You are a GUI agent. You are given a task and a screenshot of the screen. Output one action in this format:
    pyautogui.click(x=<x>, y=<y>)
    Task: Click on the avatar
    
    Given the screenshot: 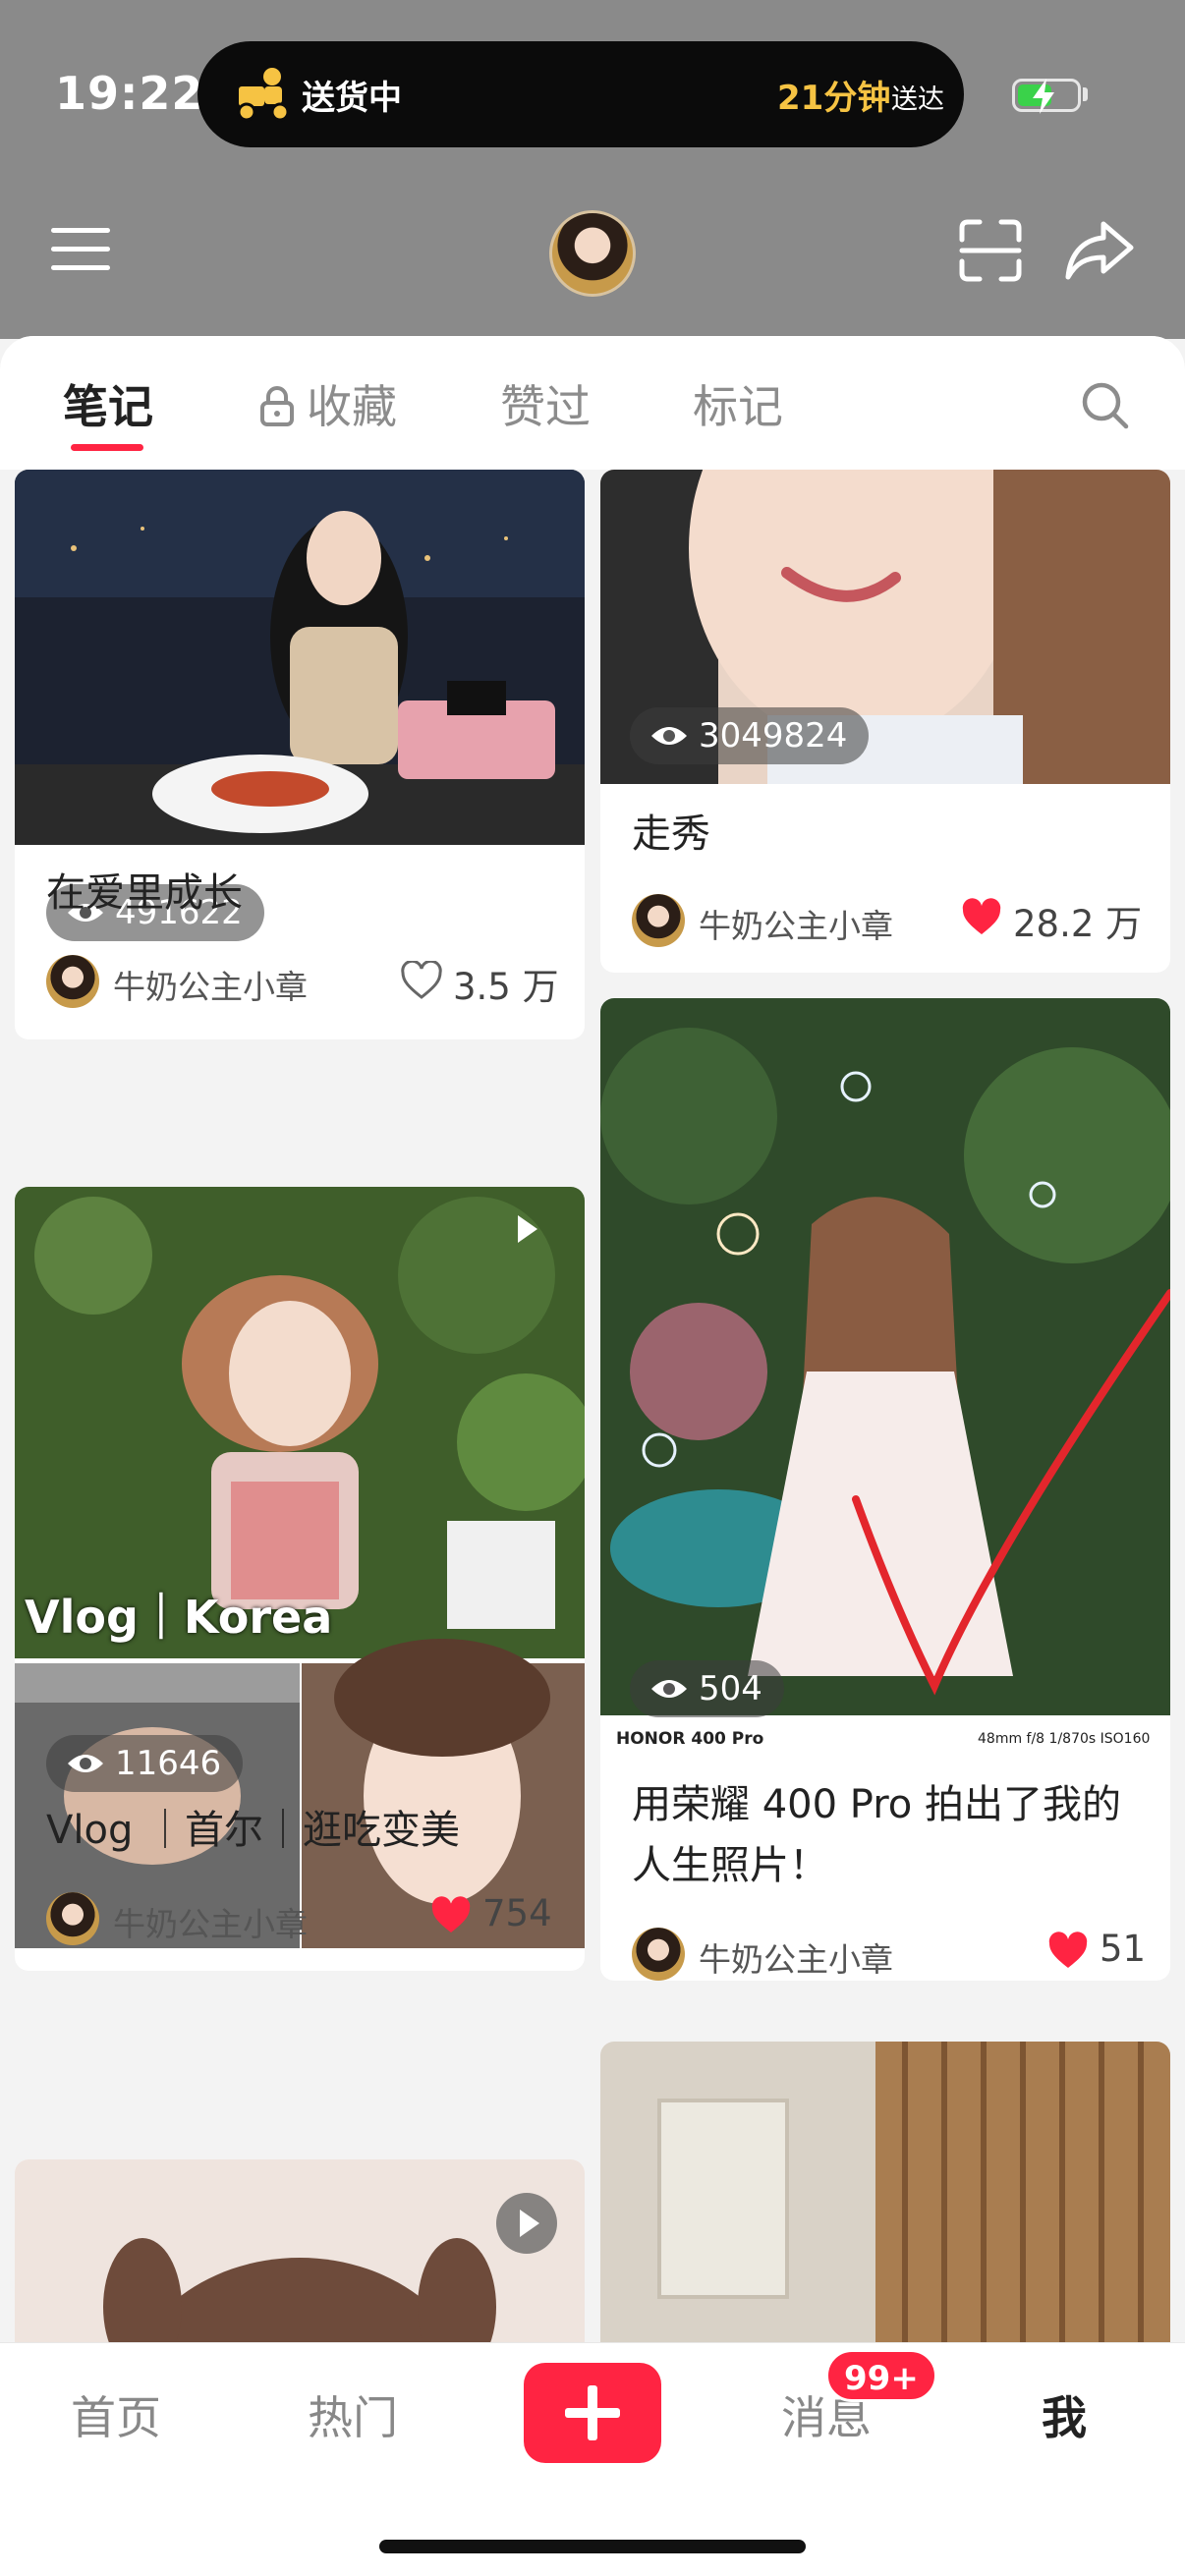 What is the action you would take?
    pyautogui.click(x=592, y=253)
    